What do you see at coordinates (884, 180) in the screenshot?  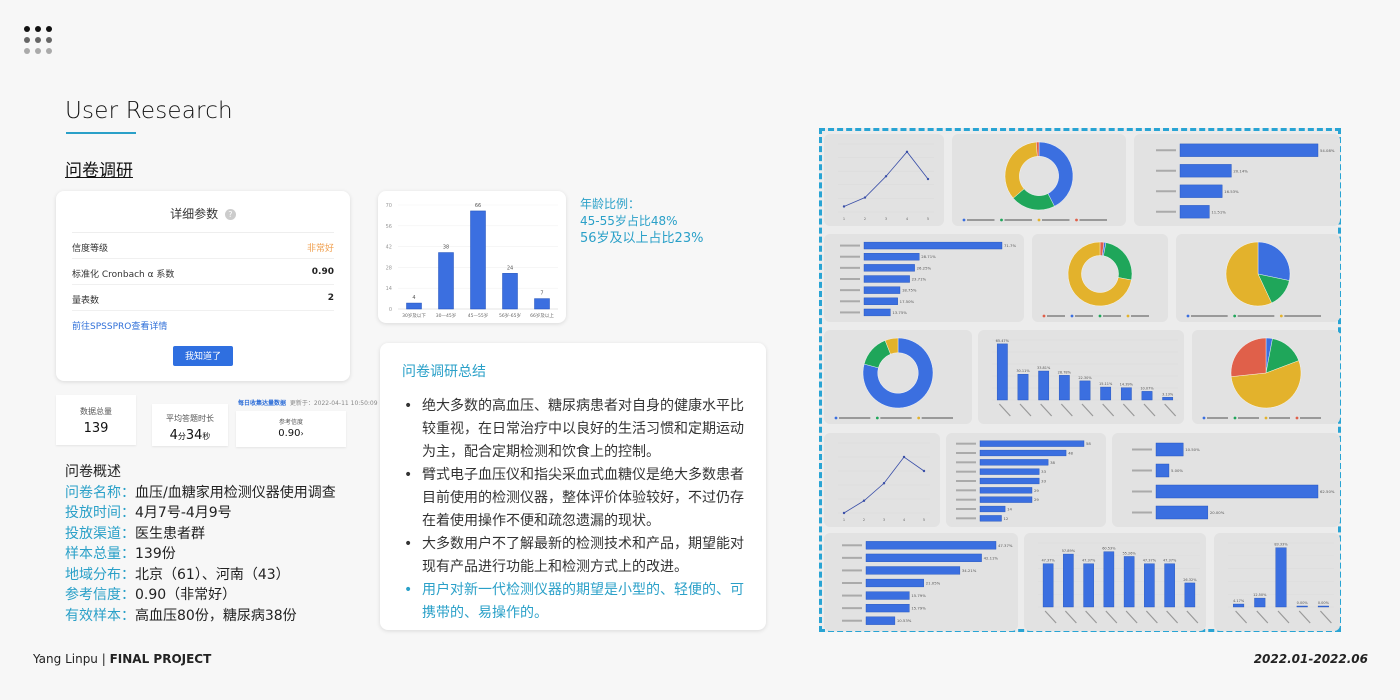 I see `thumb-panel: 1 2 3 4 5` at bounding box center [884, 180].